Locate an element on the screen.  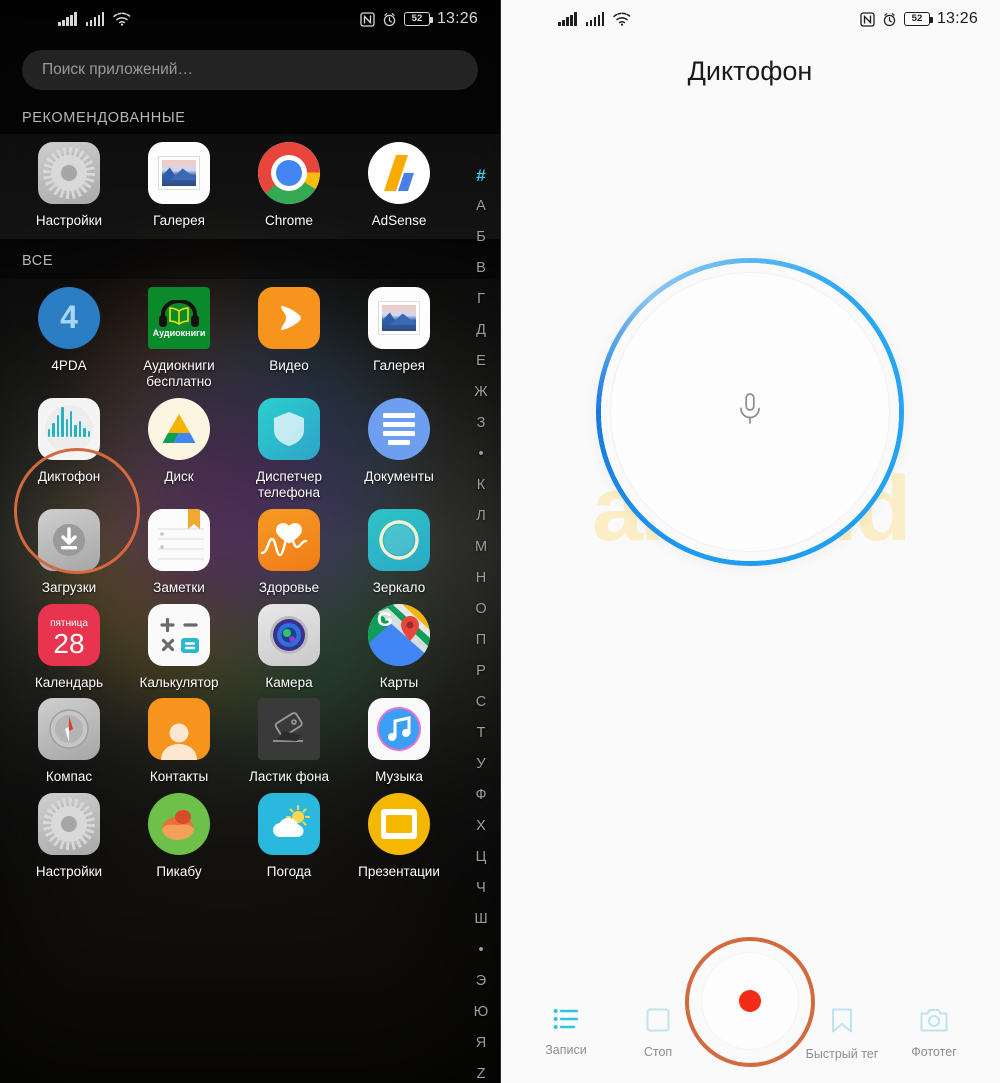
toolbar-label: Фототег is located at coordinates (934, 1052).